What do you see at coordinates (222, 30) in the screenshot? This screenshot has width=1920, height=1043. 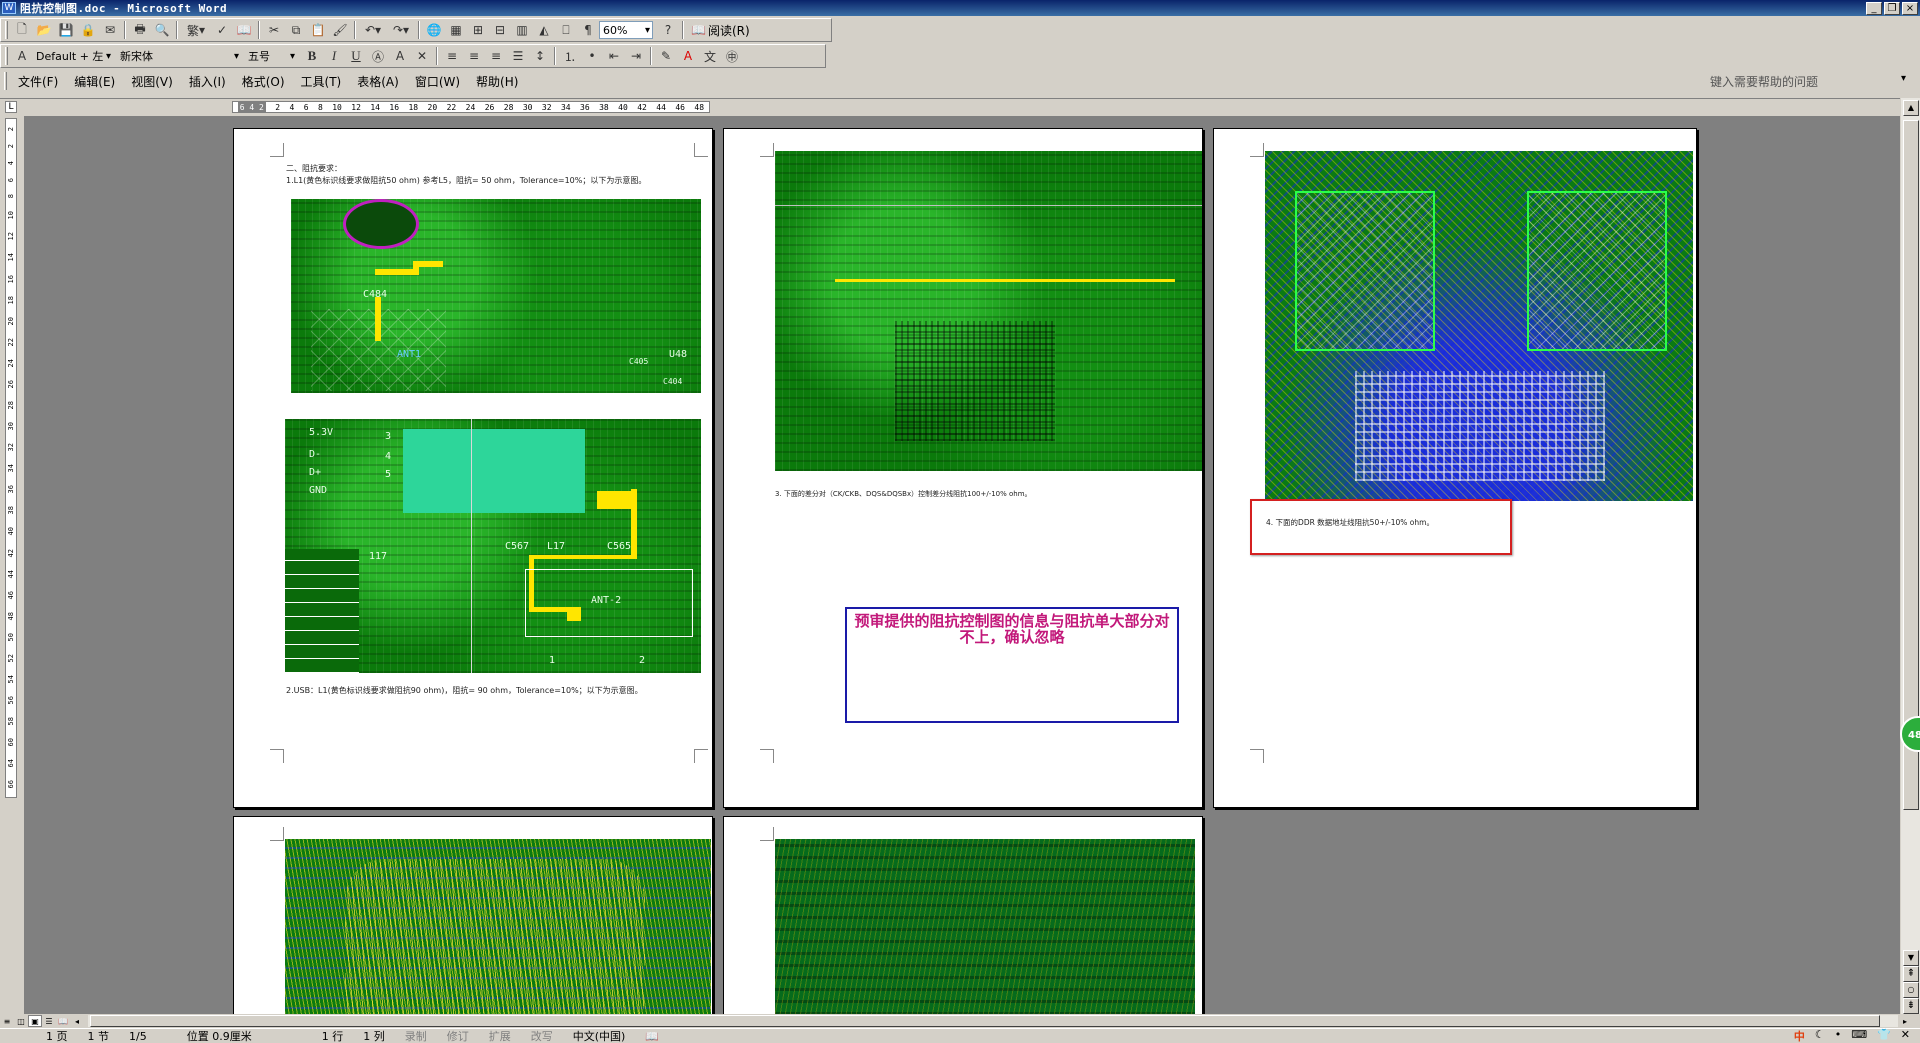 I see `spelling-icon: ✓` at bounding box center [222, 30].